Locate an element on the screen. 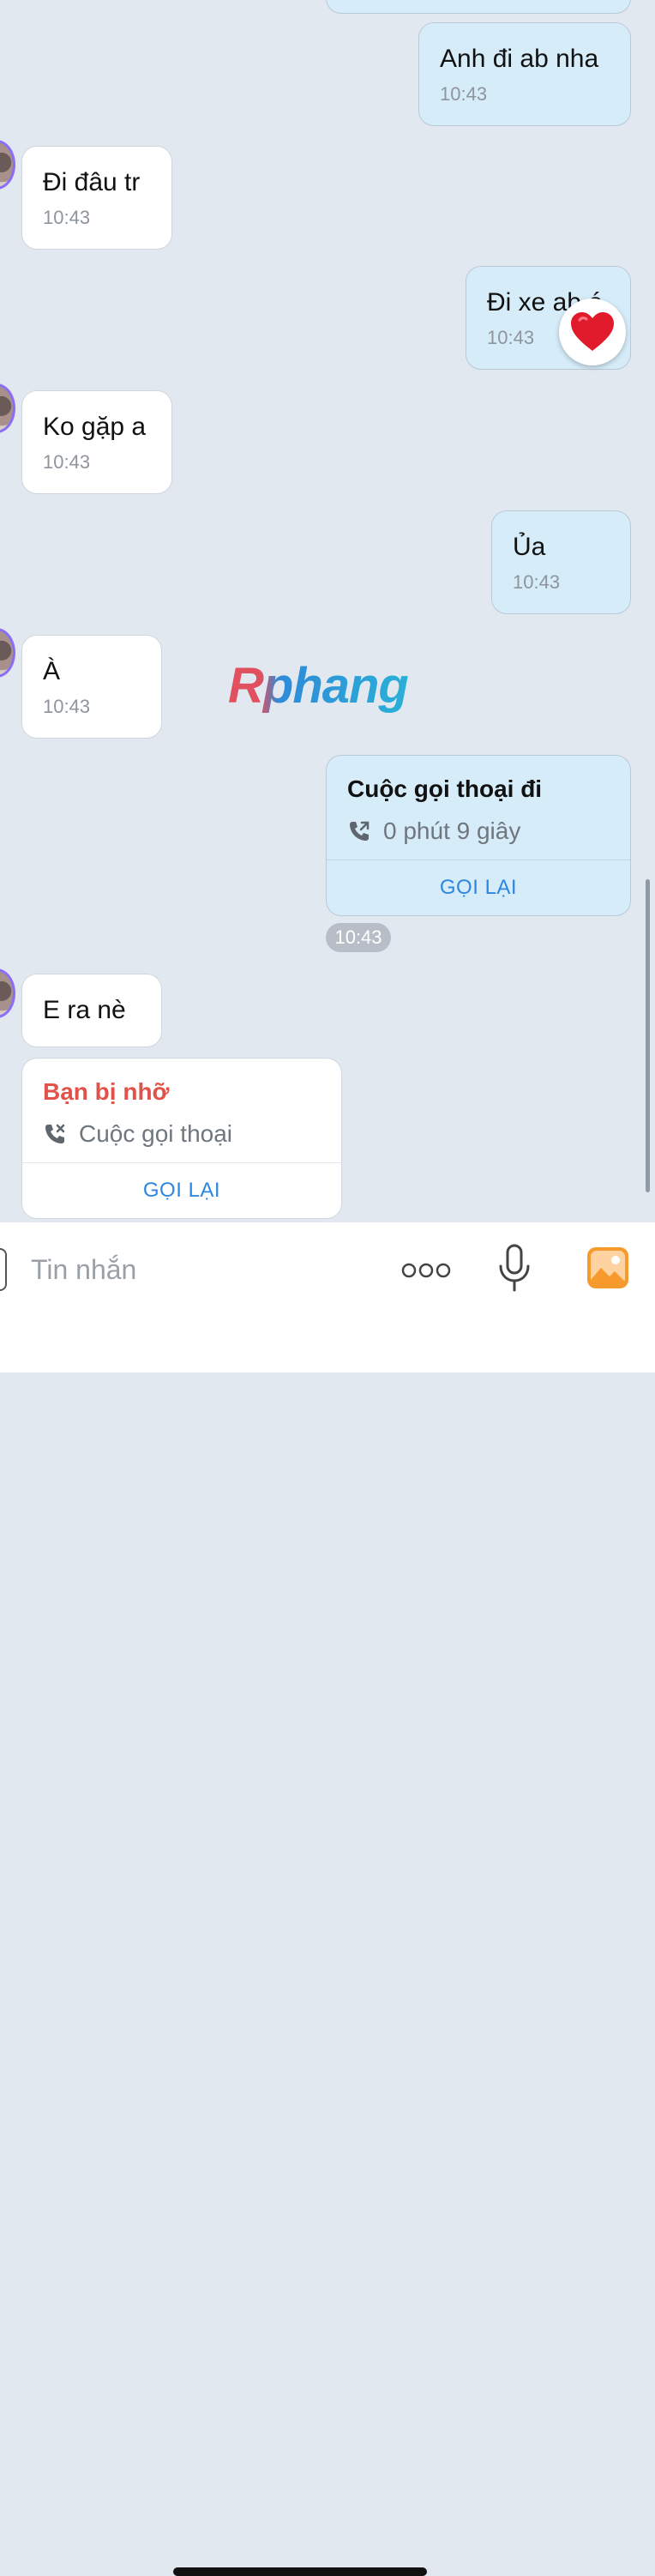  message-bubble-outgoing: Ủa 10:43 is located at coordinates (561, 562).